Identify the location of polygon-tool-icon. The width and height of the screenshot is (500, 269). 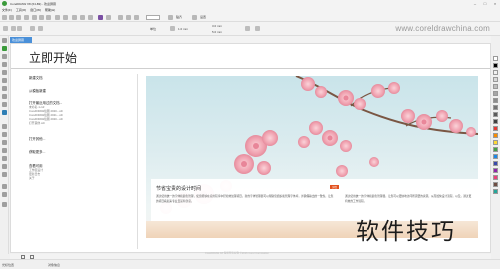
(4, 104).